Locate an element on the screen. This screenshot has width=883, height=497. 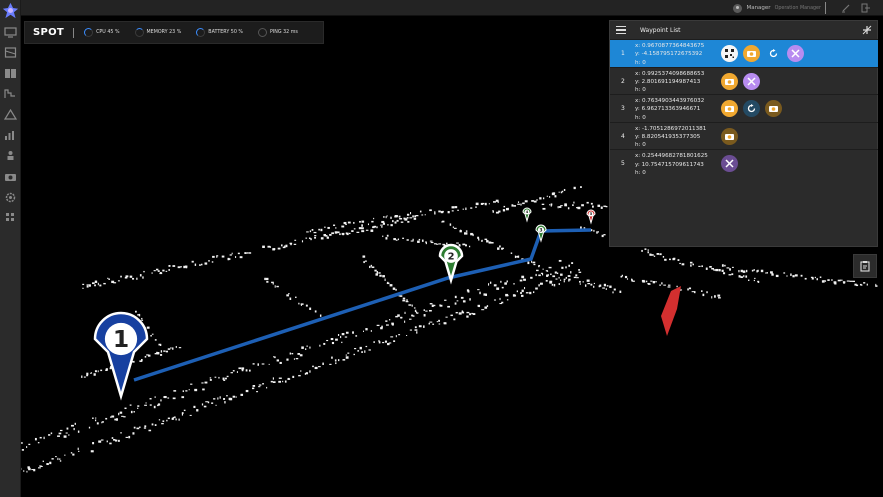
waypoint-marker-4: 4 is located at coordinates (527, 215).